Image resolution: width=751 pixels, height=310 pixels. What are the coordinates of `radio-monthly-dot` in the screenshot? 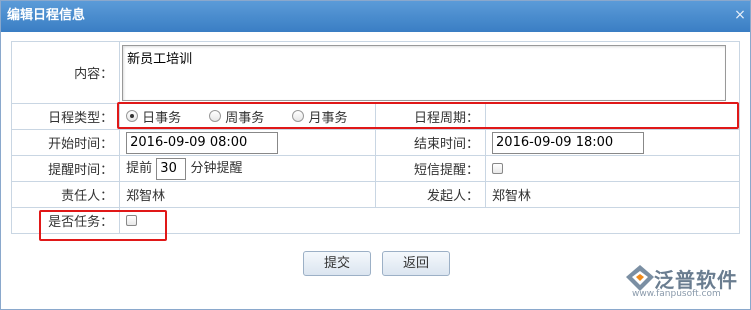 It's located at (298, 116).